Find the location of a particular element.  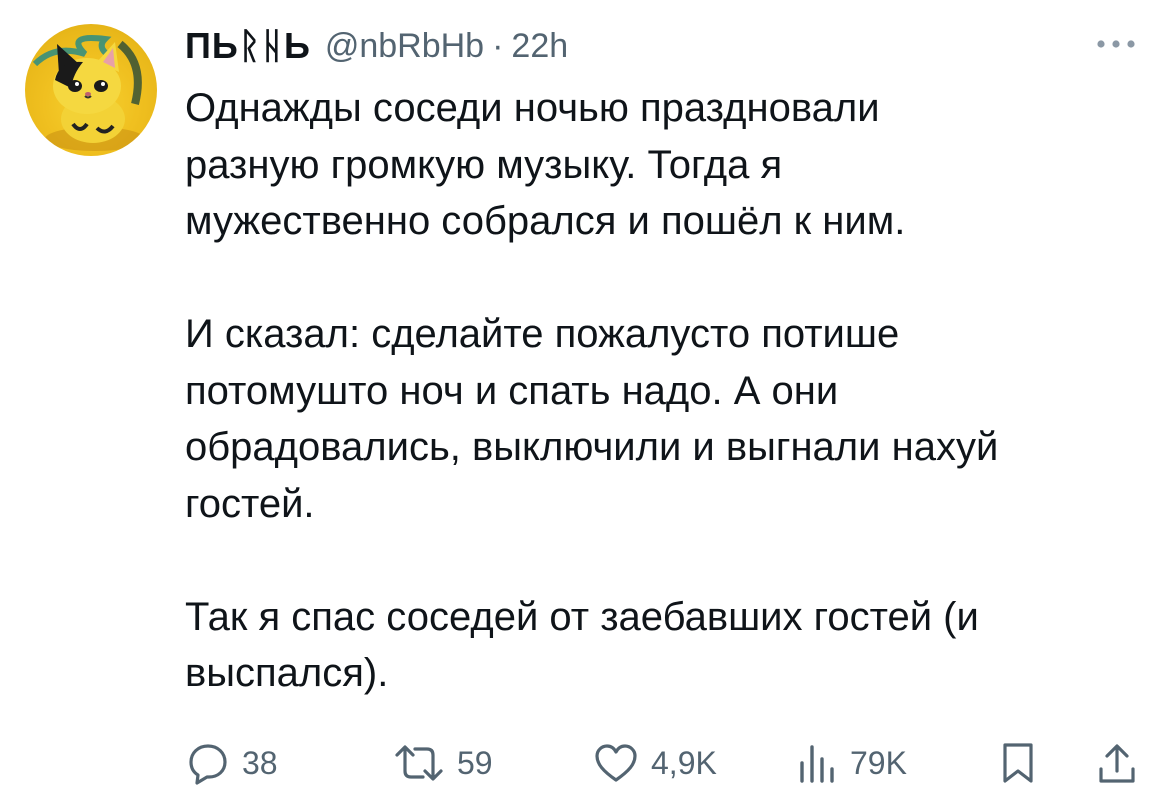

more-icon is located at coordinates (1116, 44).